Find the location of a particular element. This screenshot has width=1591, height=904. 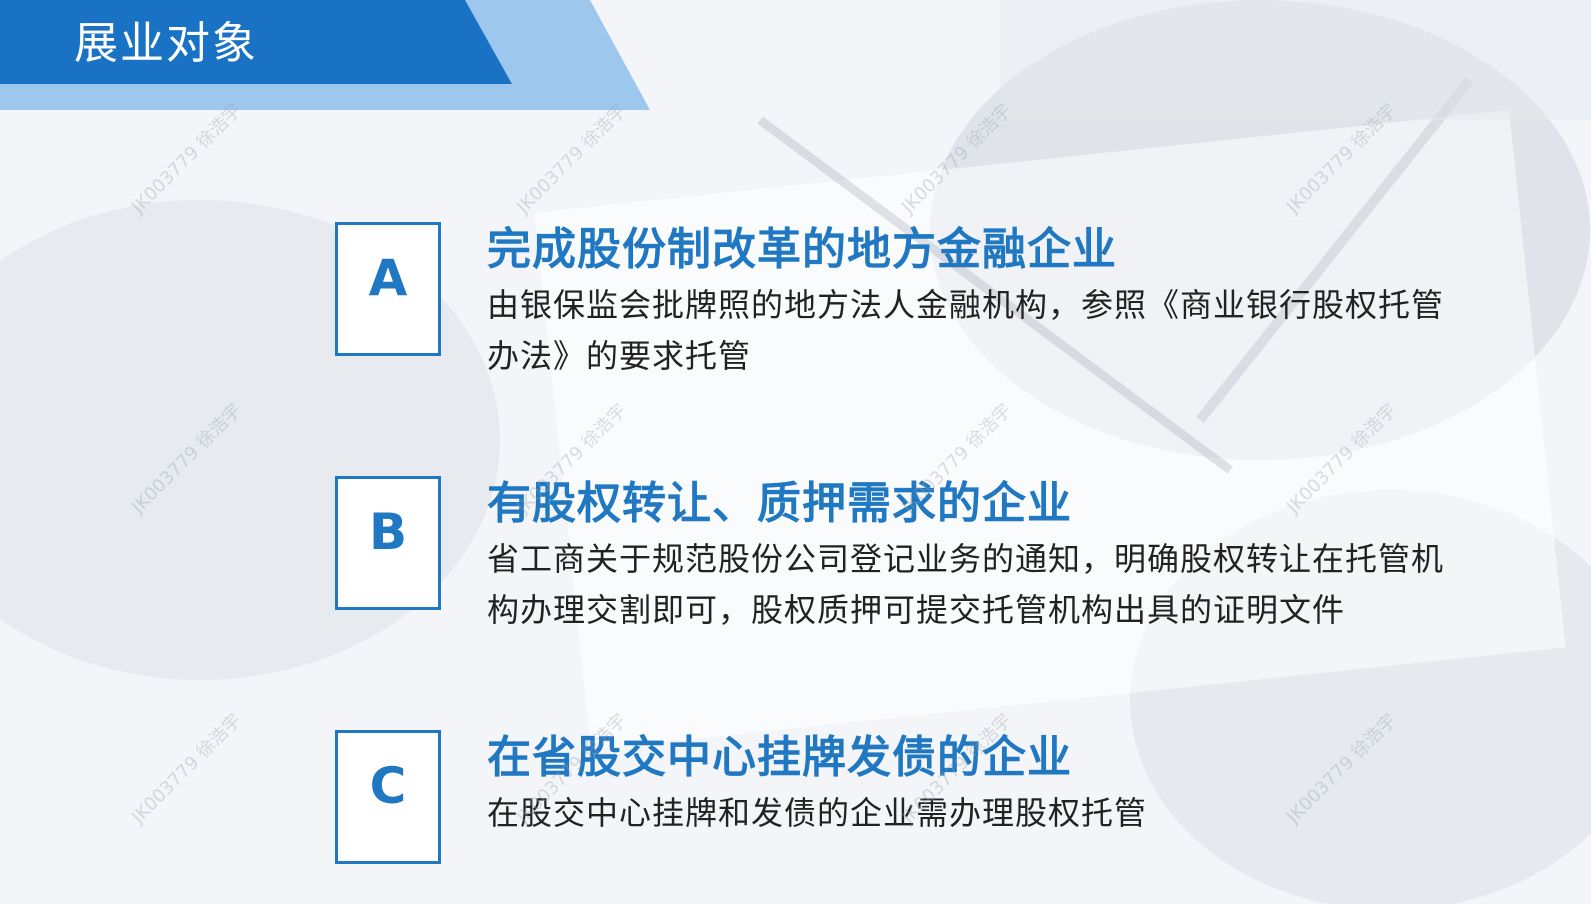

item-a-title: 完成股份制改革的地方金融企业 is located at coordinates (802, 249).